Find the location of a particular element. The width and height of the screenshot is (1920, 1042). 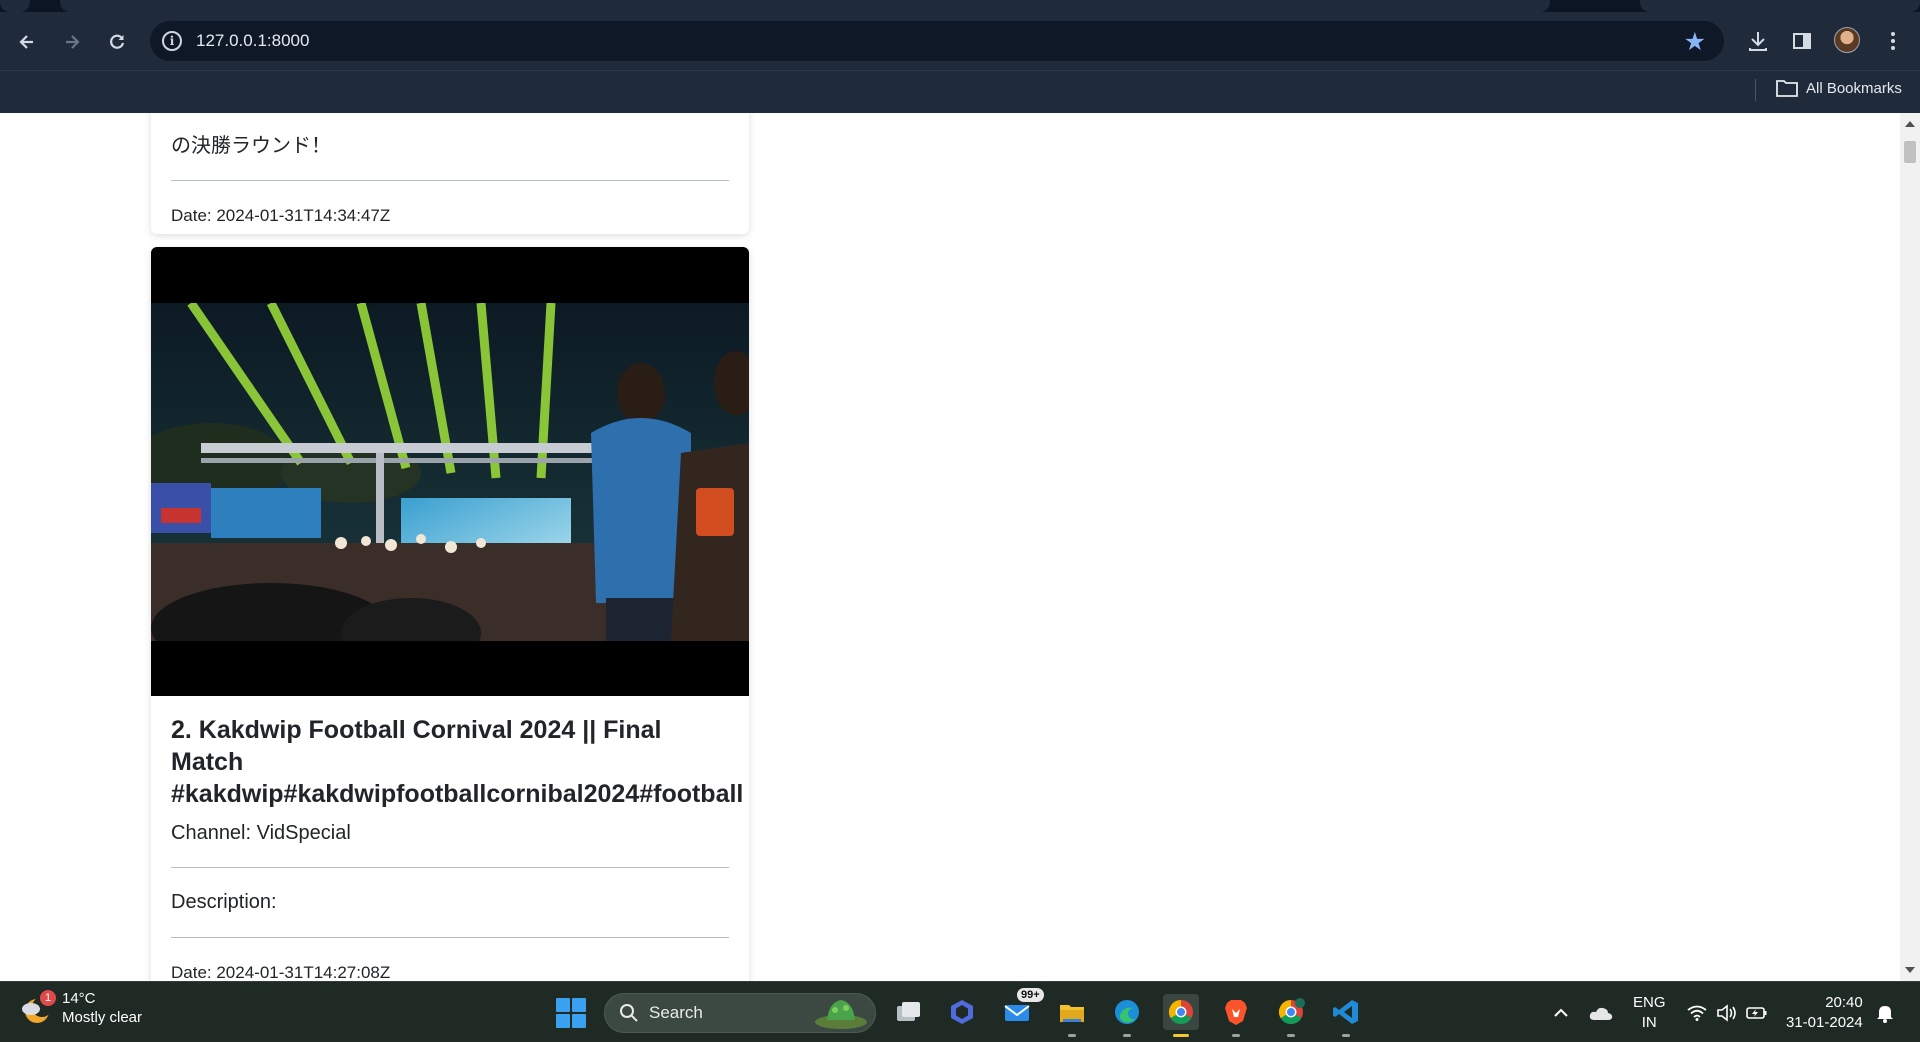

taskbar-clock: 20:40 31-01-2024 is located at coordinates (1824, 1013).